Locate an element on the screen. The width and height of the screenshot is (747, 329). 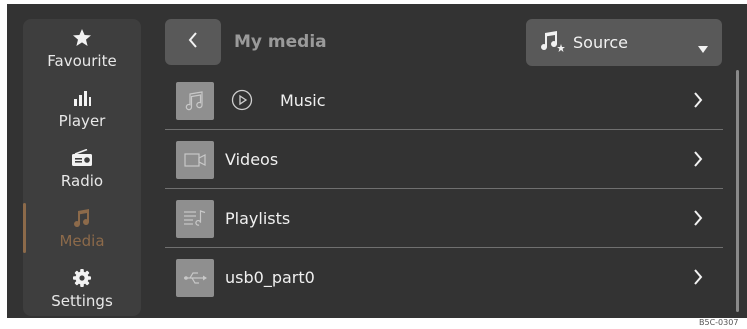
sidebar-item-favourite: Favourite is located at coordinates (82, 48).